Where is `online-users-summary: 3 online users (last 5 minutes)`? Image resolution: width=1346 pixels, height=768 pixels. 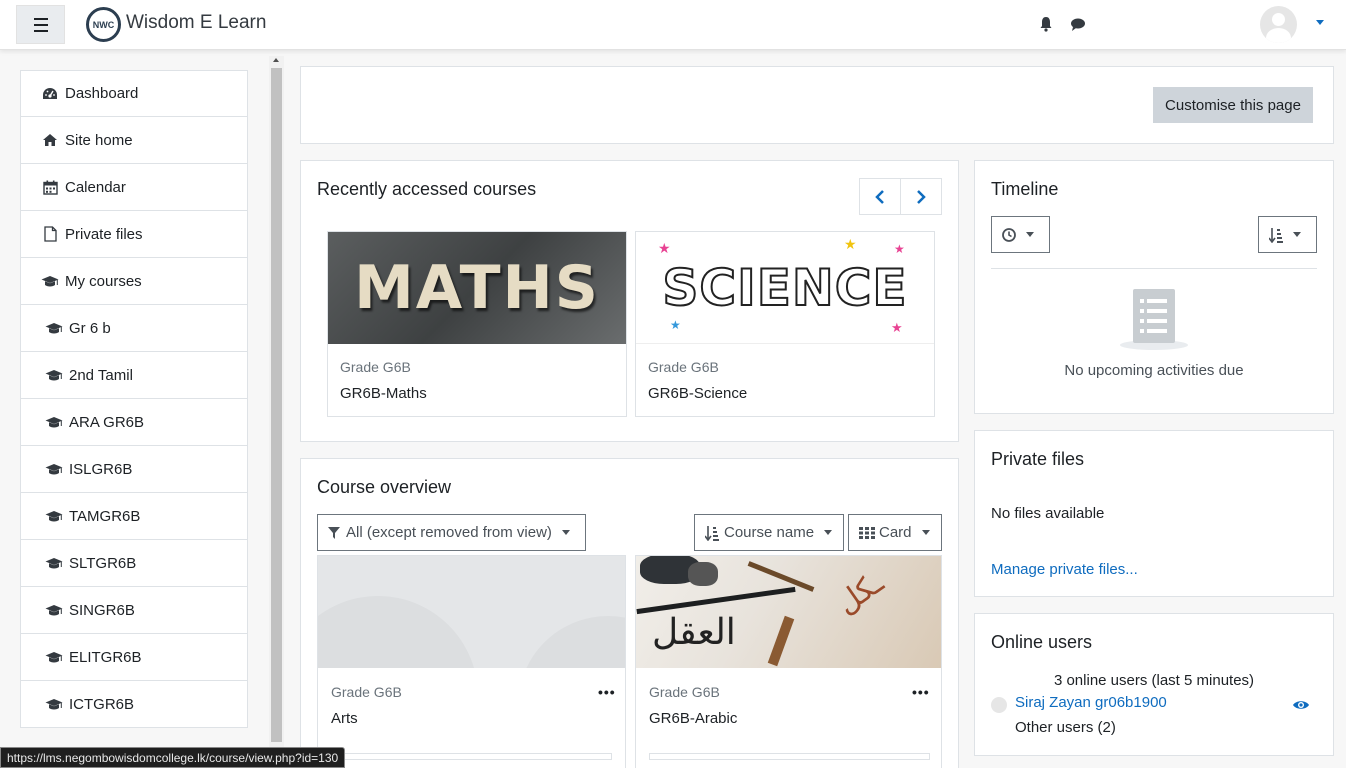
online-users-summary: 3 online users (last 5 minutes) is located at coordinates (1154, 680).